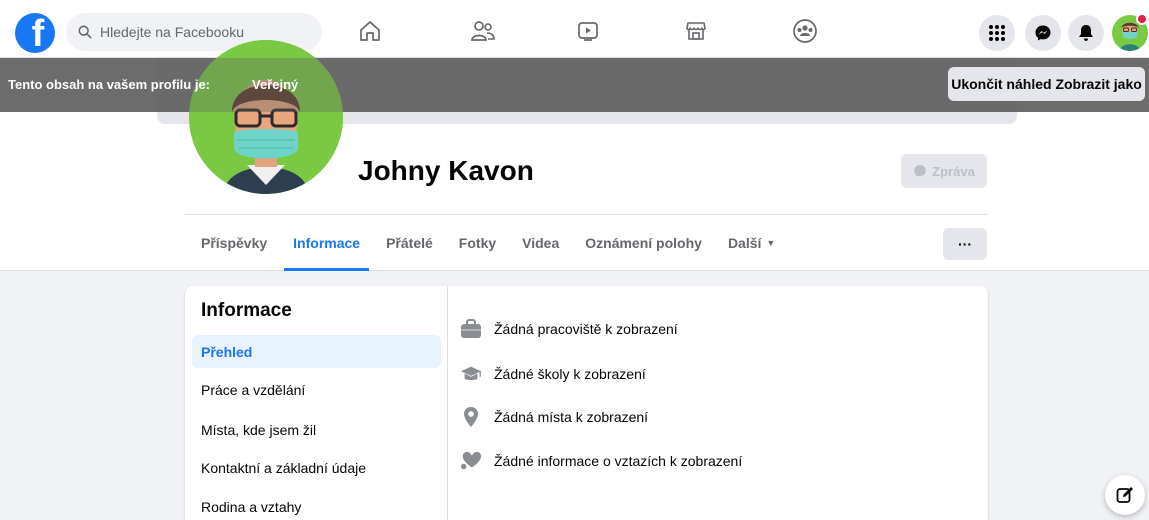 Image resolution: width=1149 pixels, height=520 pixels. I want to click on graduation-cap-icon, so click(471, 374).